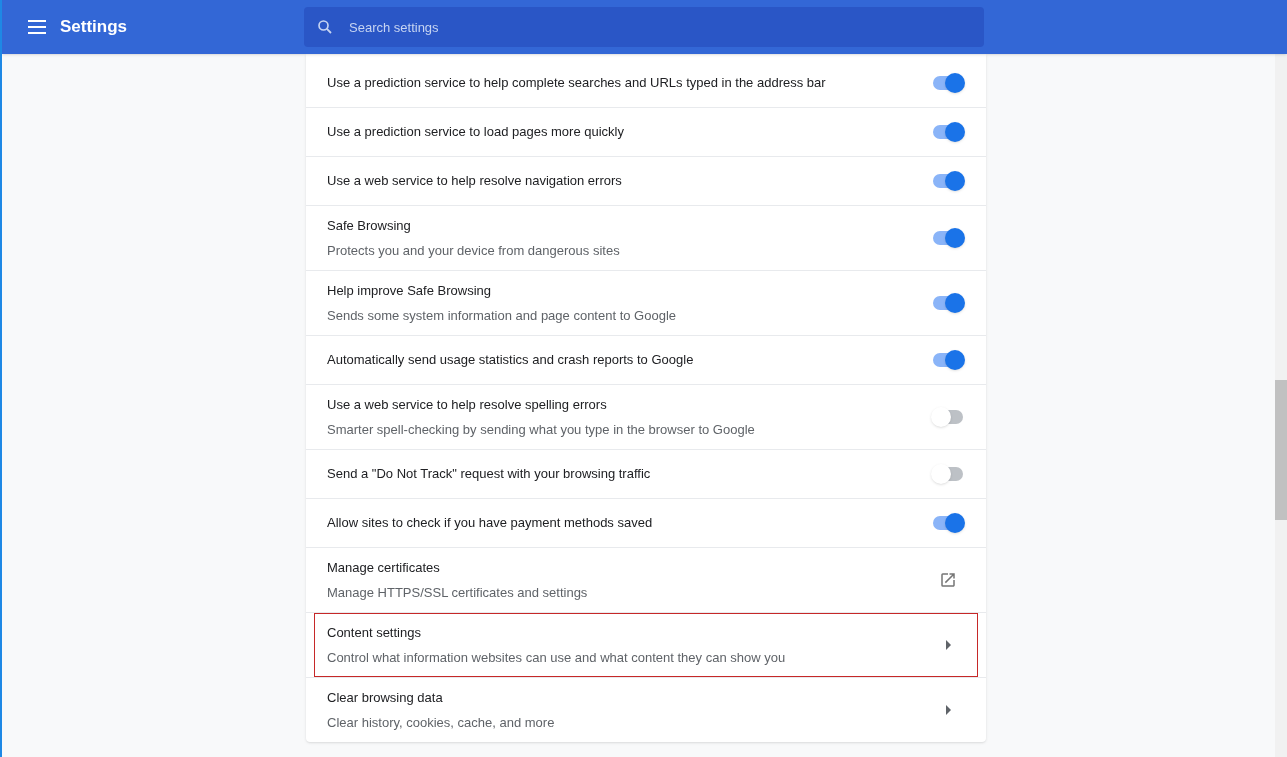  What do you see at coordinates (646, 645) in the screenshot?
I see `settings-row: Content settings Control what information websites can use and what content they can show you` at bounding box center [646, 645].